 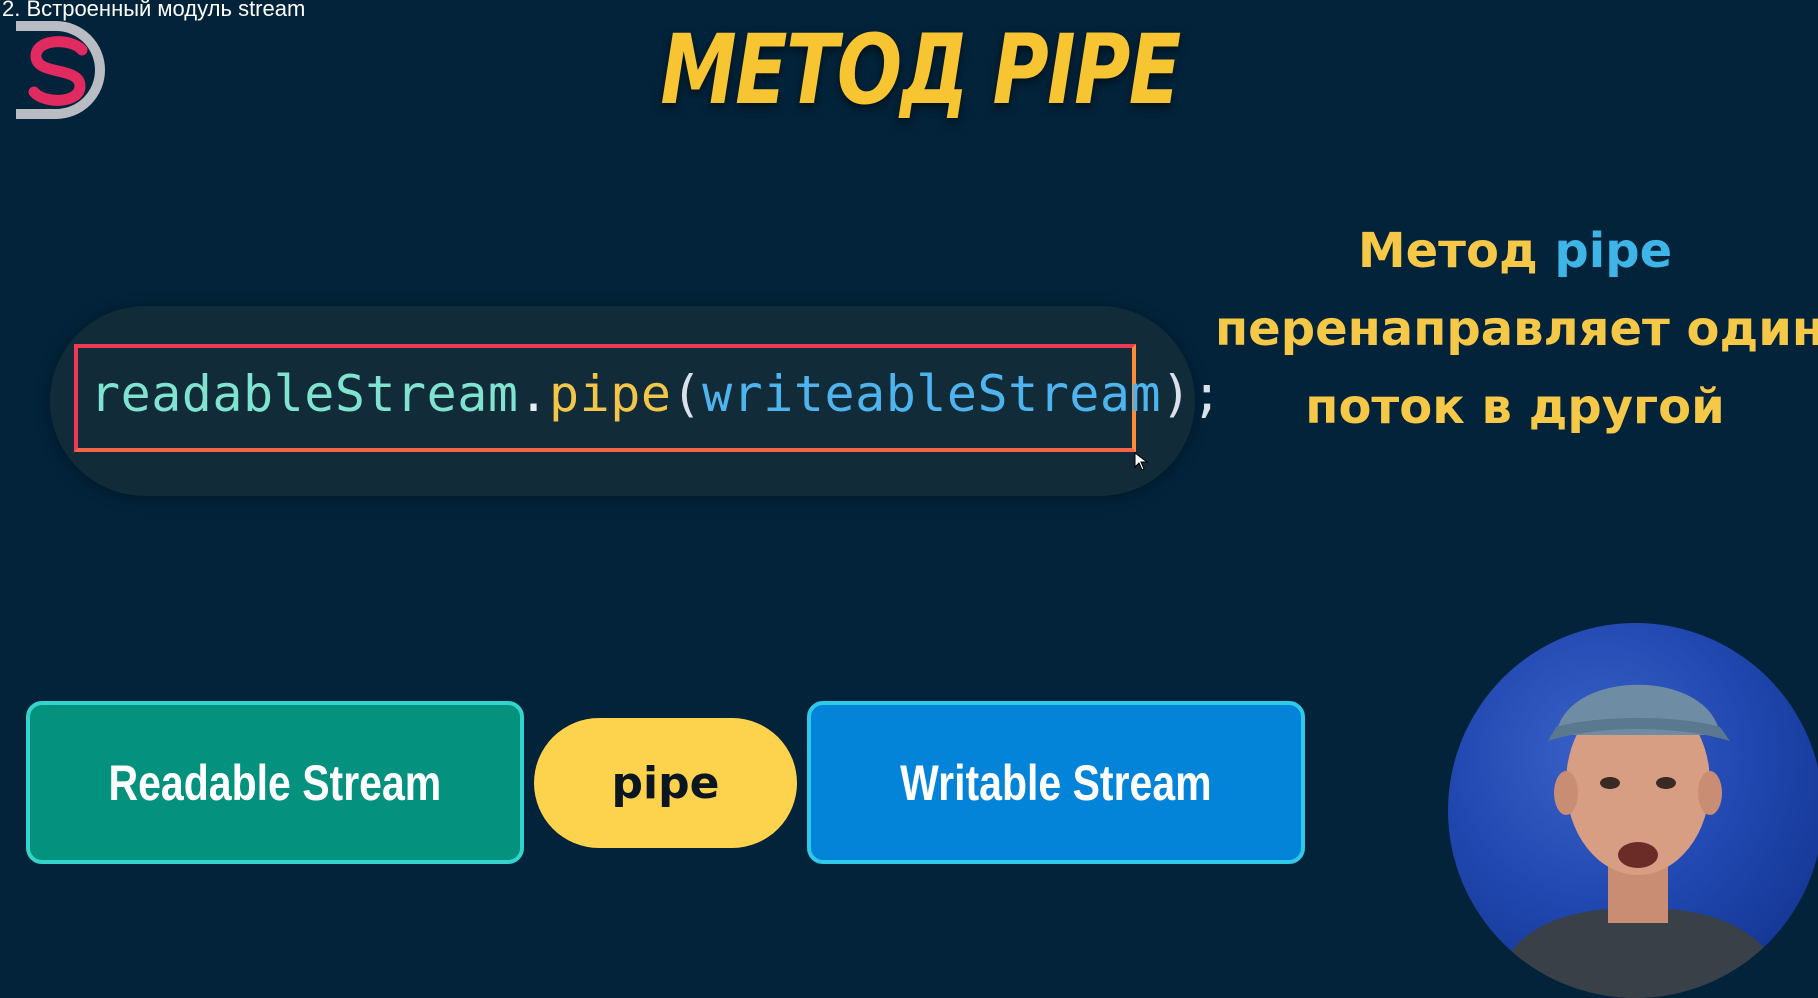 What do you see at coordinates (60, 70) in the screenshot?
I see `channel-logo-icon` at bounding box center [60, 70].